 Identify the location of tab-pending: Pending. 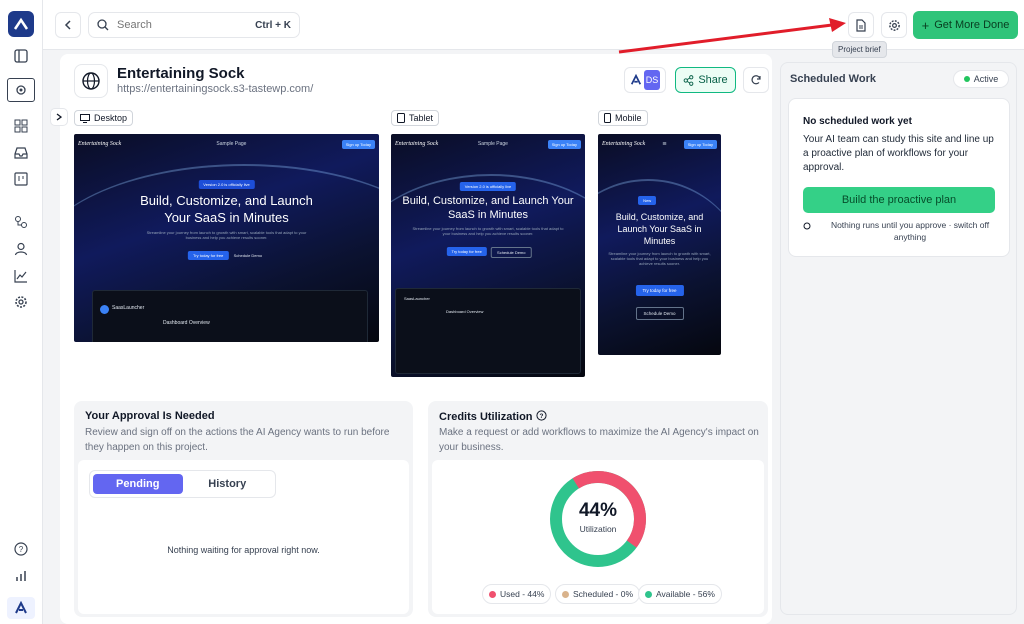
(138, 484).